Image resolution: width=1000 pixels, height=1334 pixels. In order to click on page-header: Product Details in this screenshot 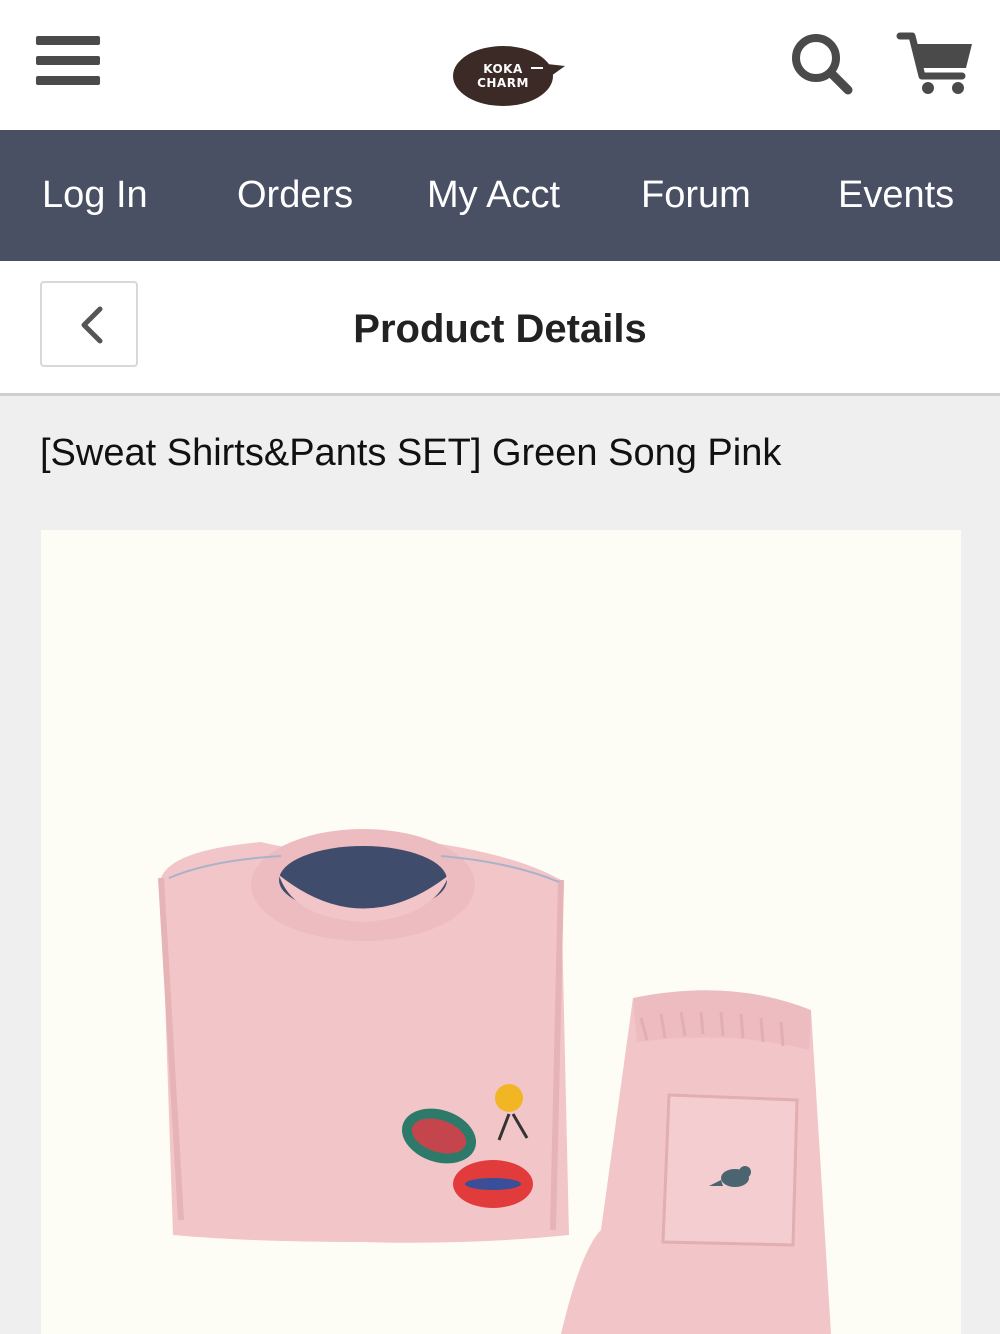, I will do `click(500, 328)`.